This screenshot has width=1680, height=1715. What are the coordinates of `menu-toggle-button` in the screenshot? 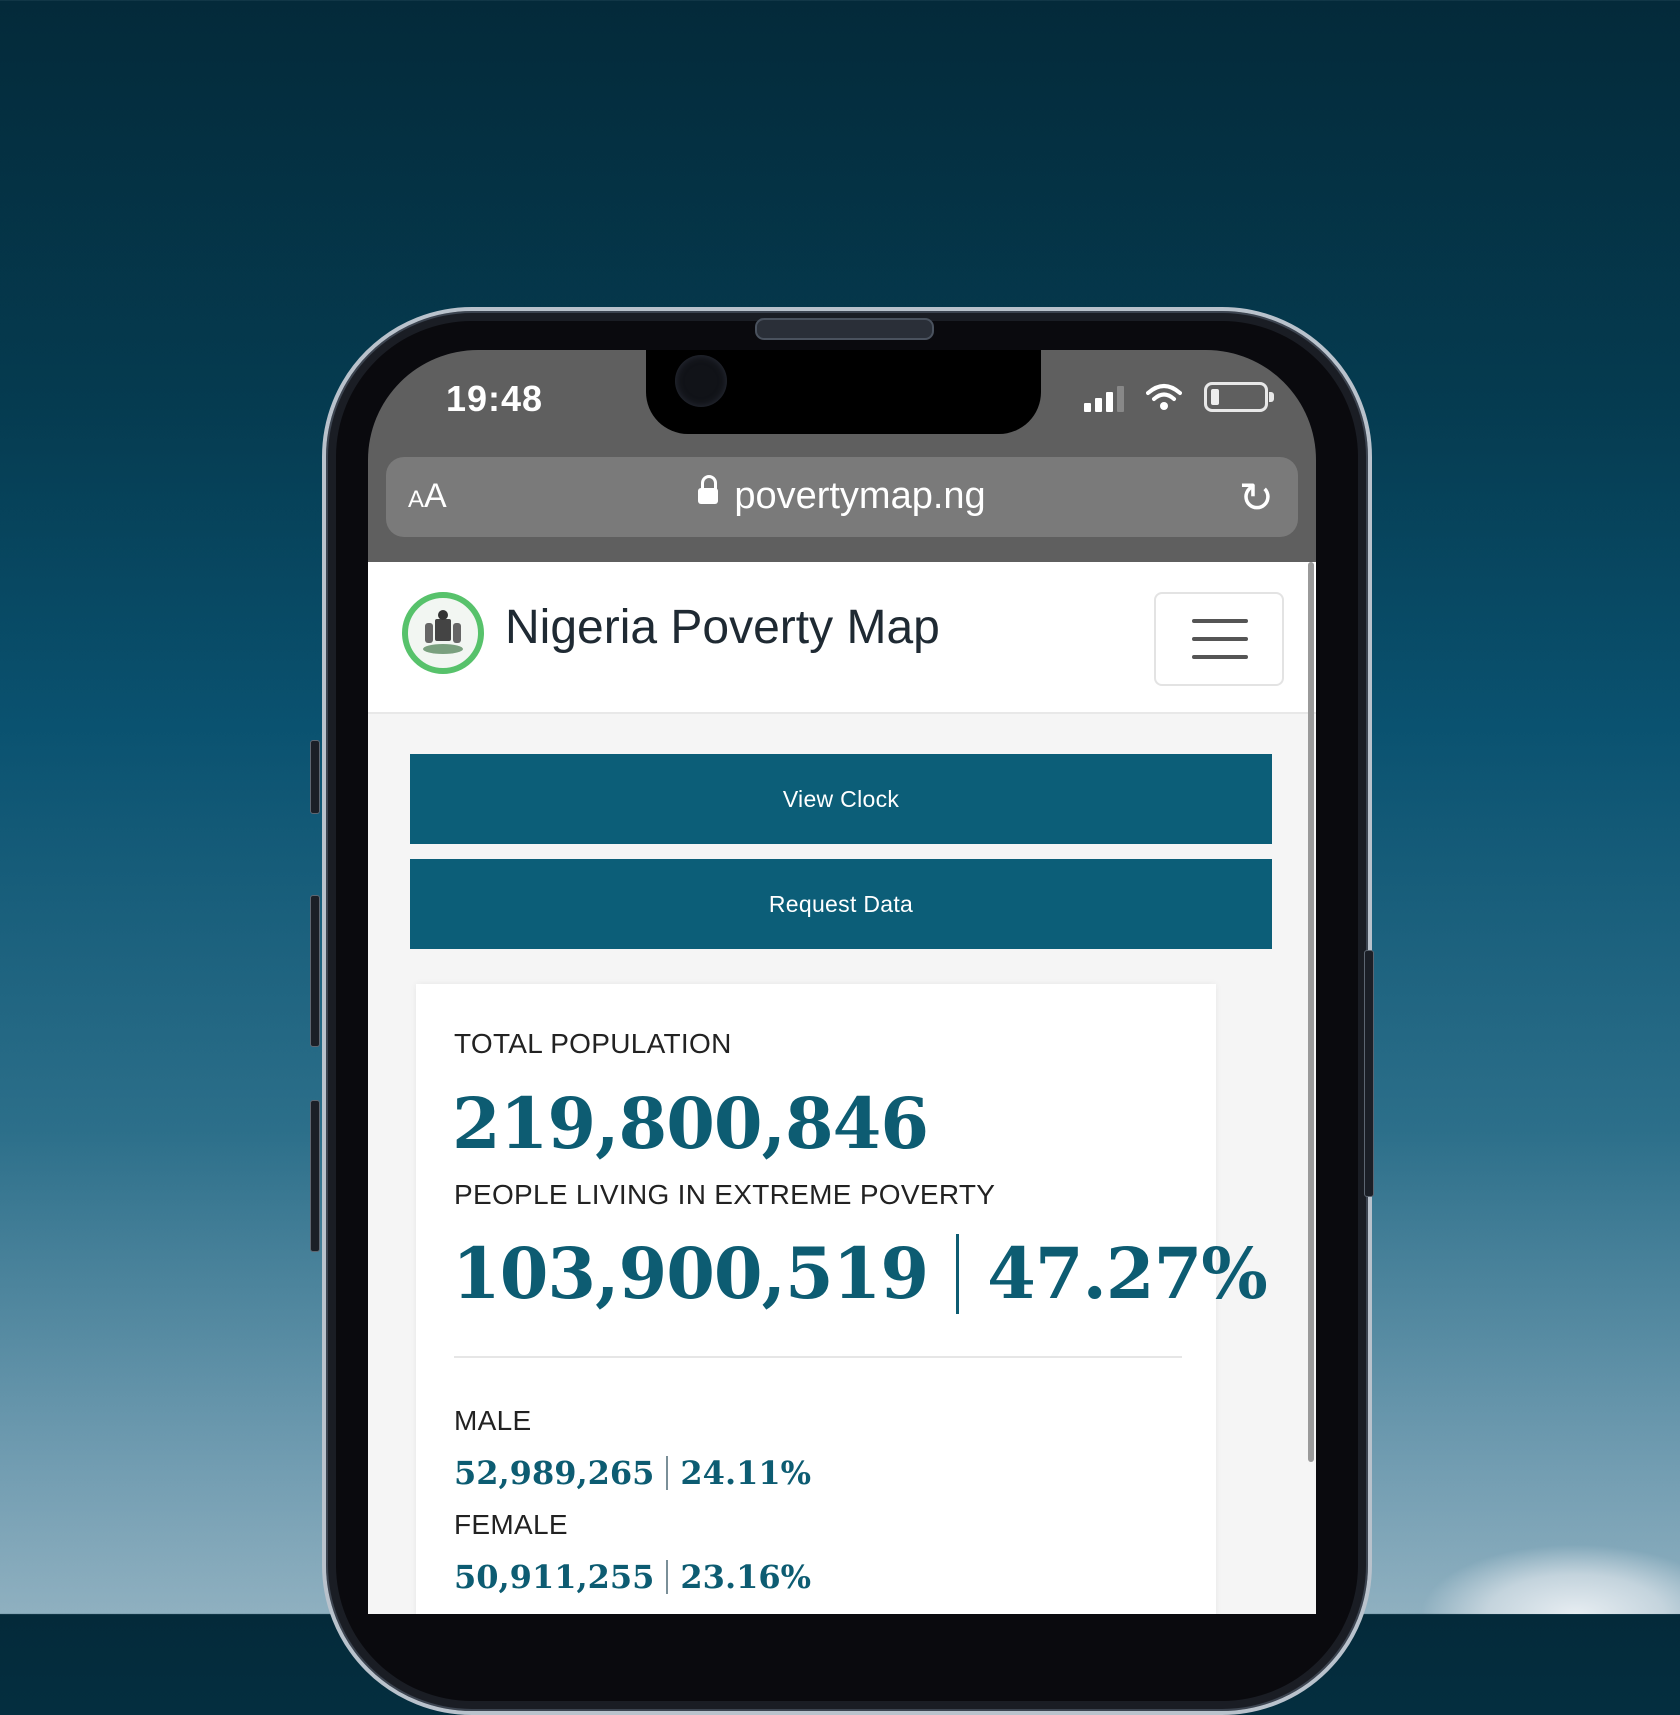 It's located at (1219, 639).